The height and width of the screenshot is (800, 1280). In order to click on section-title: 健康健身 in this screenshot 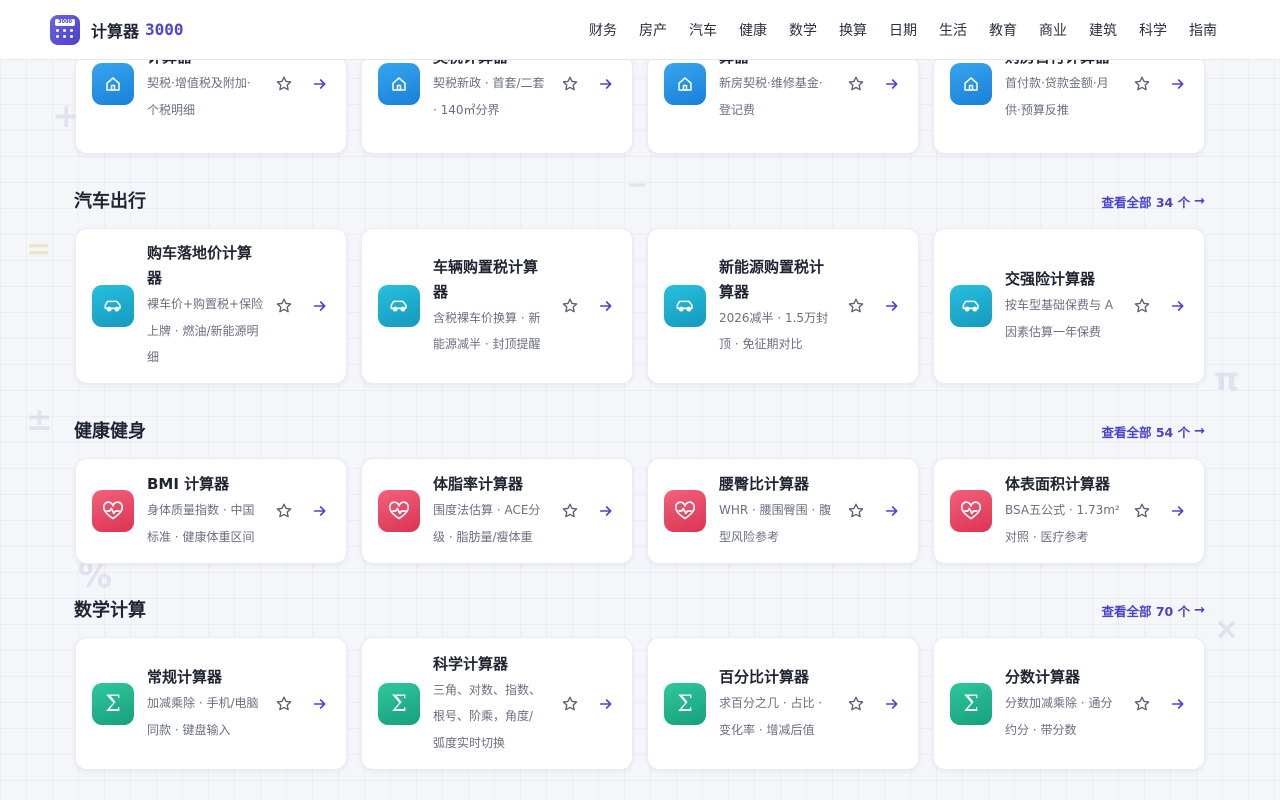, I will do `click(110, 431)`.